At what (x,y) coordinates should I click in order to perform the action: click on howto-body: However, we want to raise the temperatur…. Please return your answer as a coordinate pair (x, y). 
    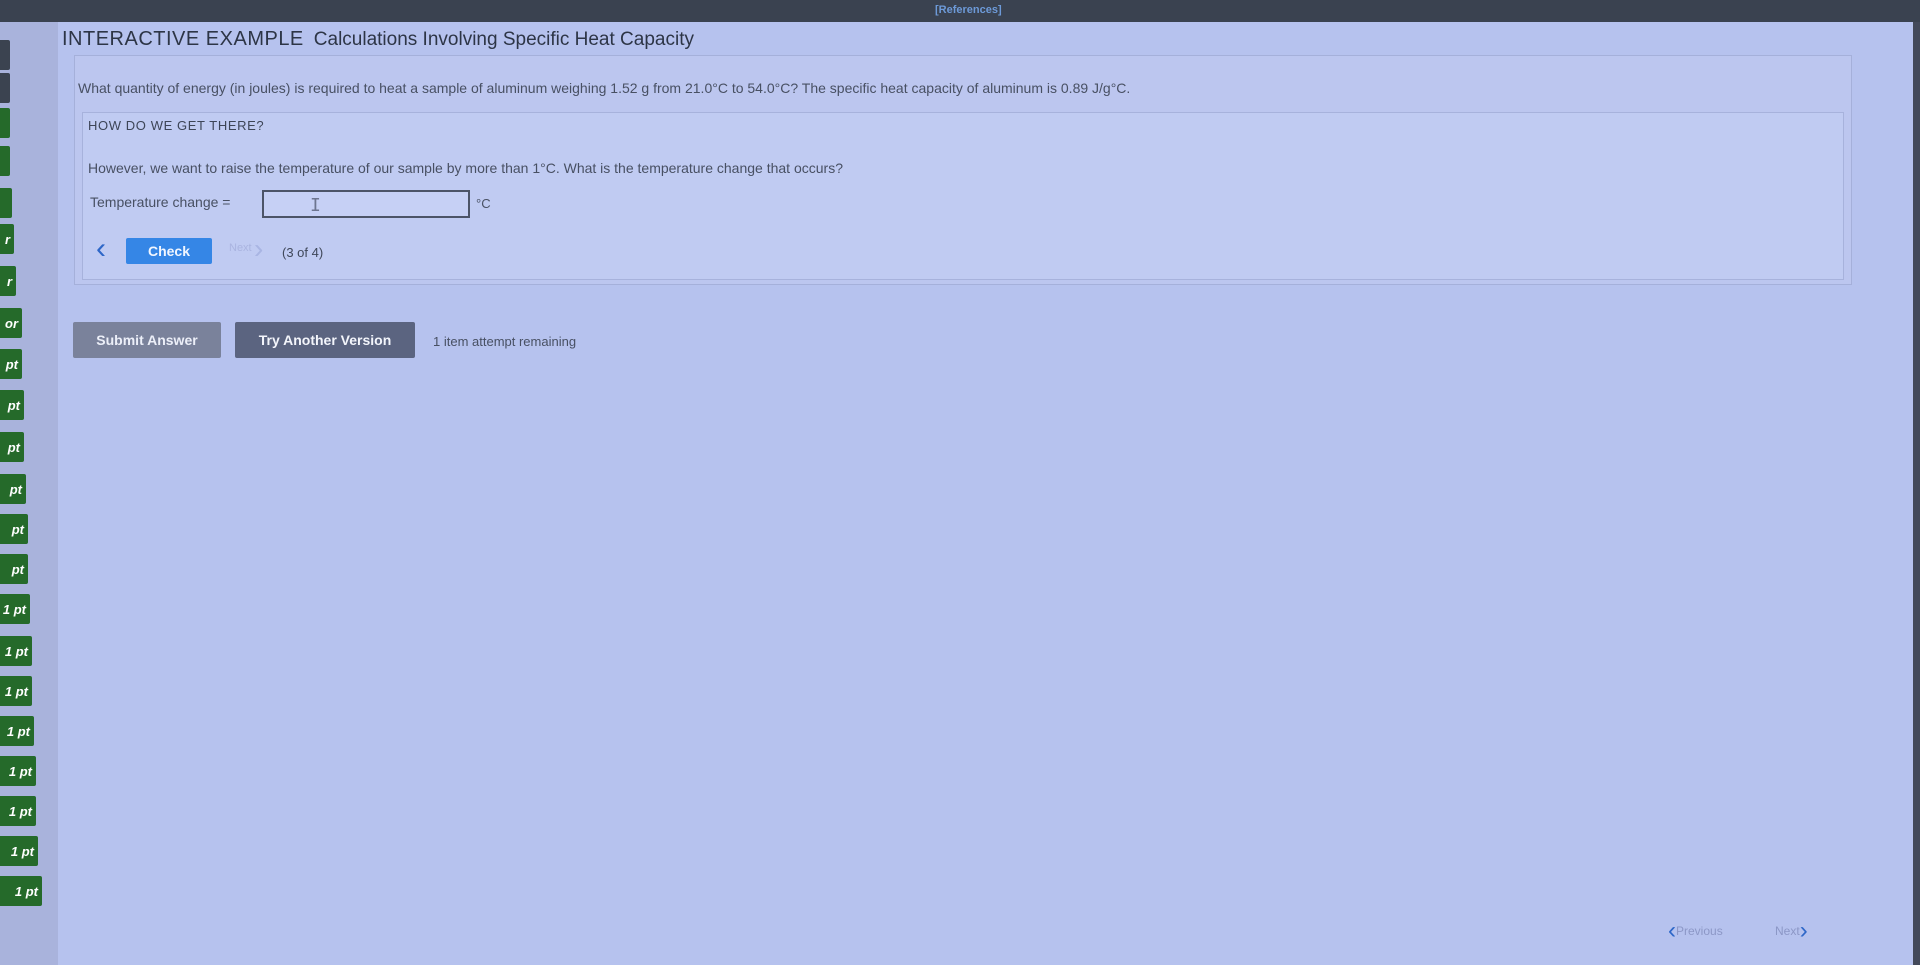
    Looking at the image, I should click on (465, 168).